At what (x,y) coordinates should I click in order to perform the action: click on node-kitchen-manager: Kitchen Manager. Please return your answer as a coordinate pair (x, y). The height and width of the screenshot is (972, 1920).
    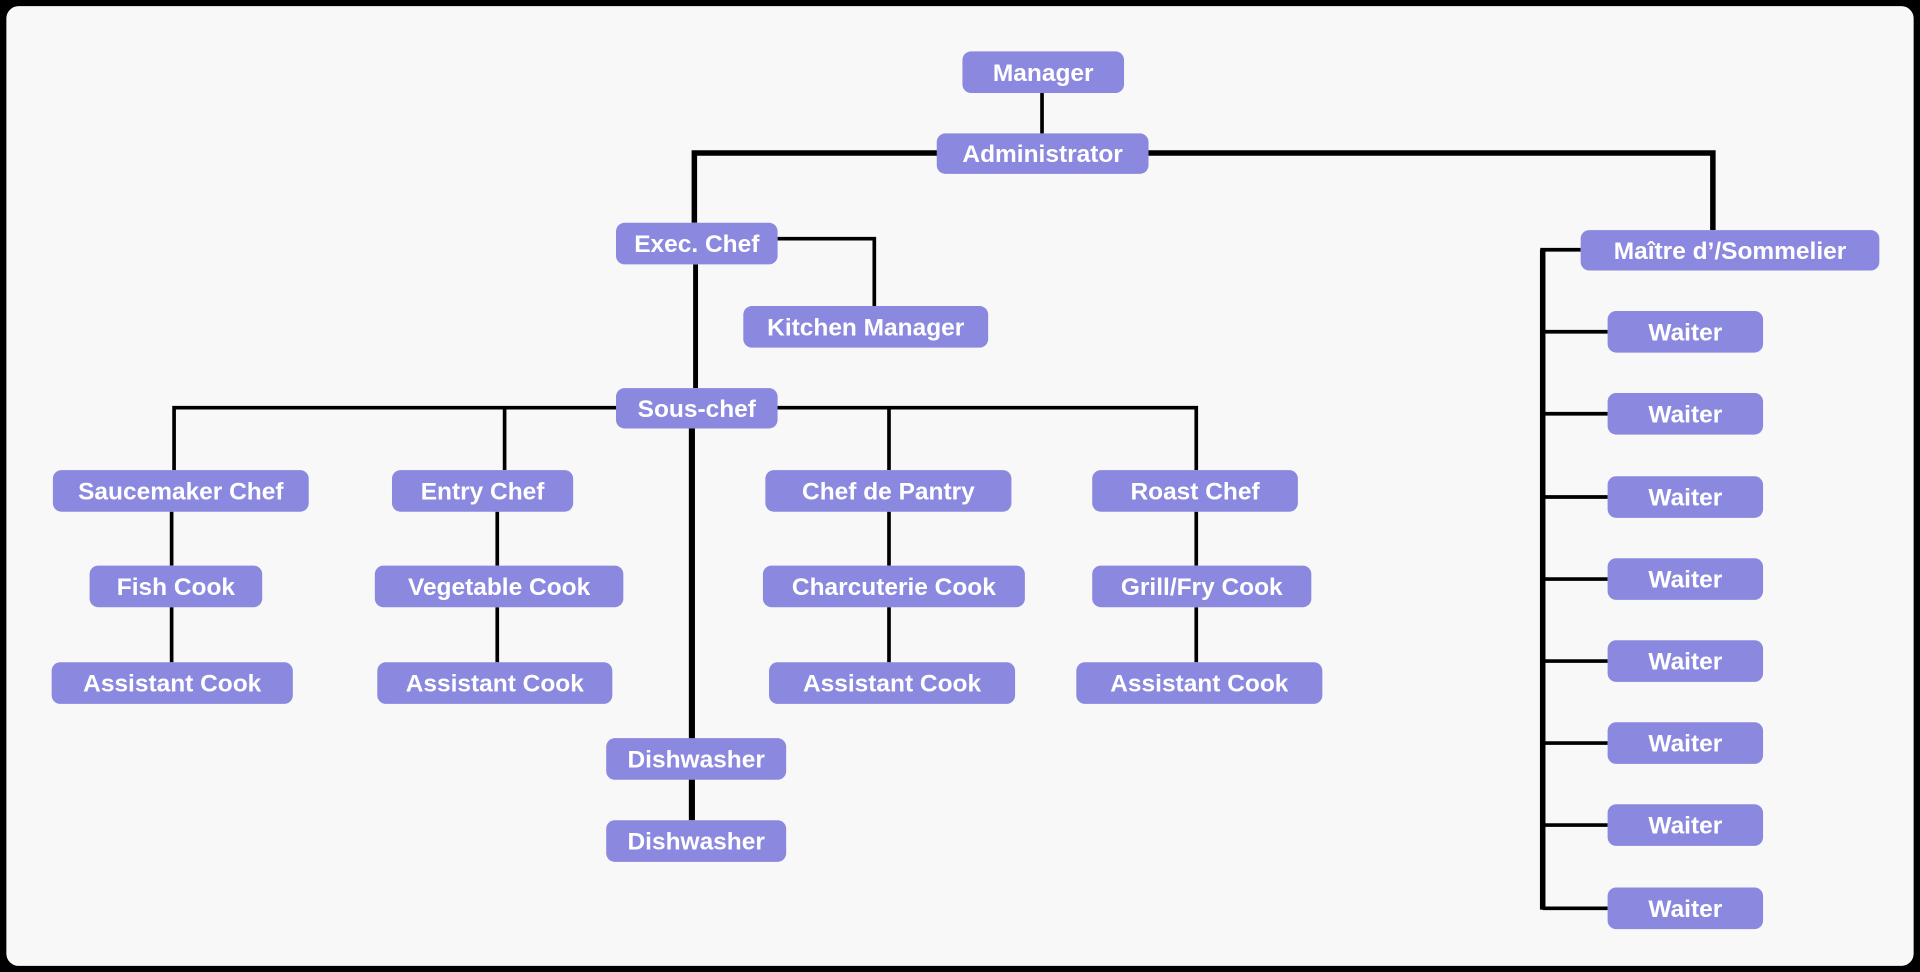
    Looking at the image, I should click on (866, 327).